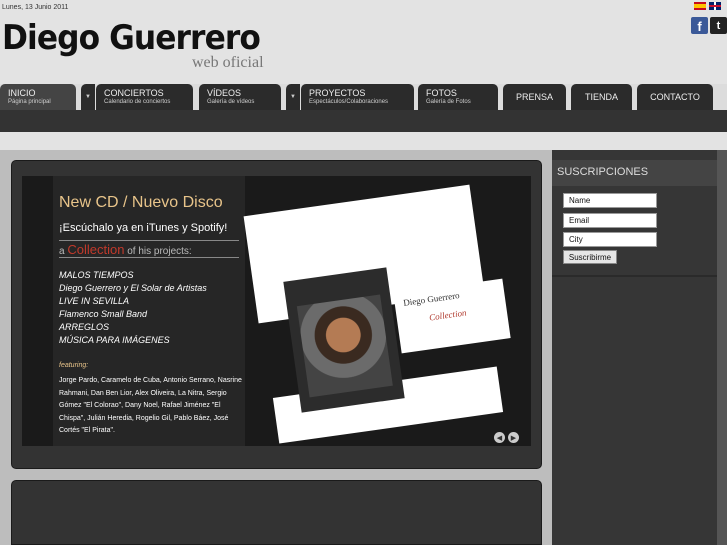 This screenshot has height=545, width=727. Describe the element at coordinates (228, 62) in the screenshot. I see `site-subtitle: web oficial` at that location.